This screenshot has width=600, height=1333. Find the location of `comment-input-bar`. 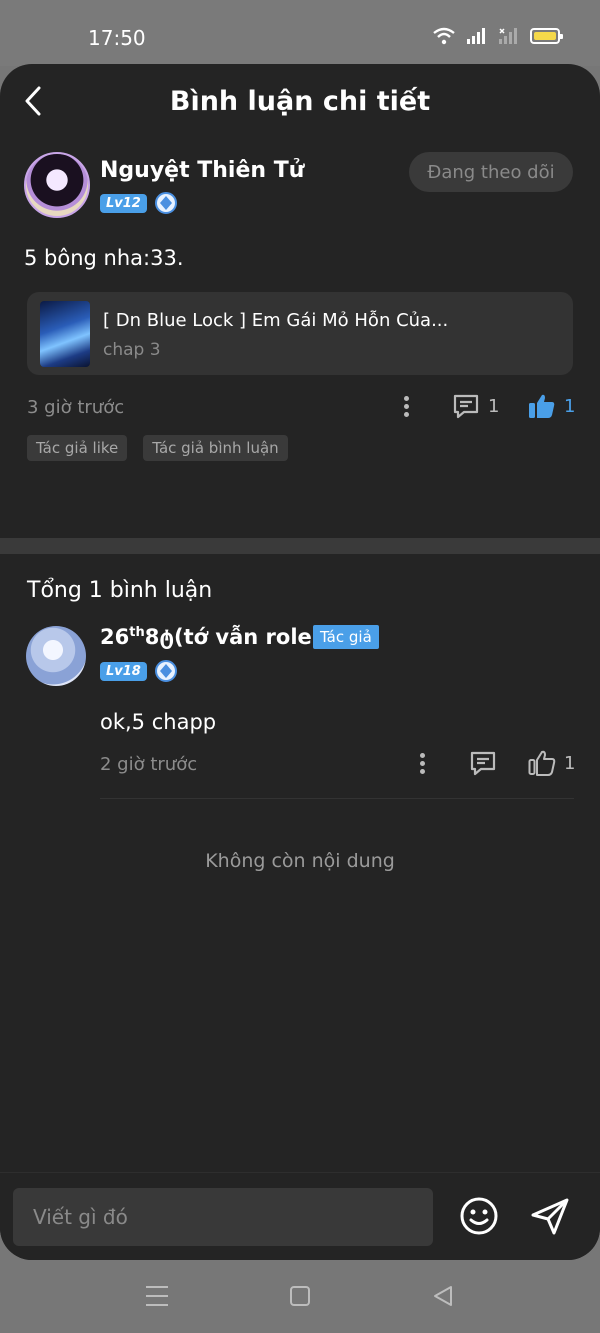

comment-input-bar is located at coordinates (300, 1216).